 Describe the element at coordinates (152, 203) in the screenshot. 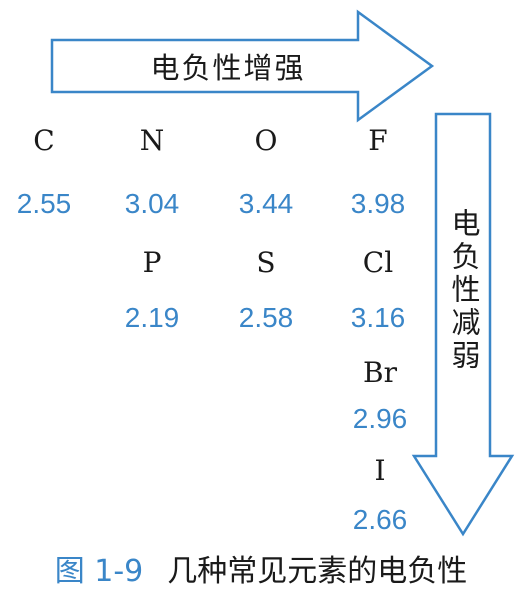

I see `element-value-n: 3.04` at that location.